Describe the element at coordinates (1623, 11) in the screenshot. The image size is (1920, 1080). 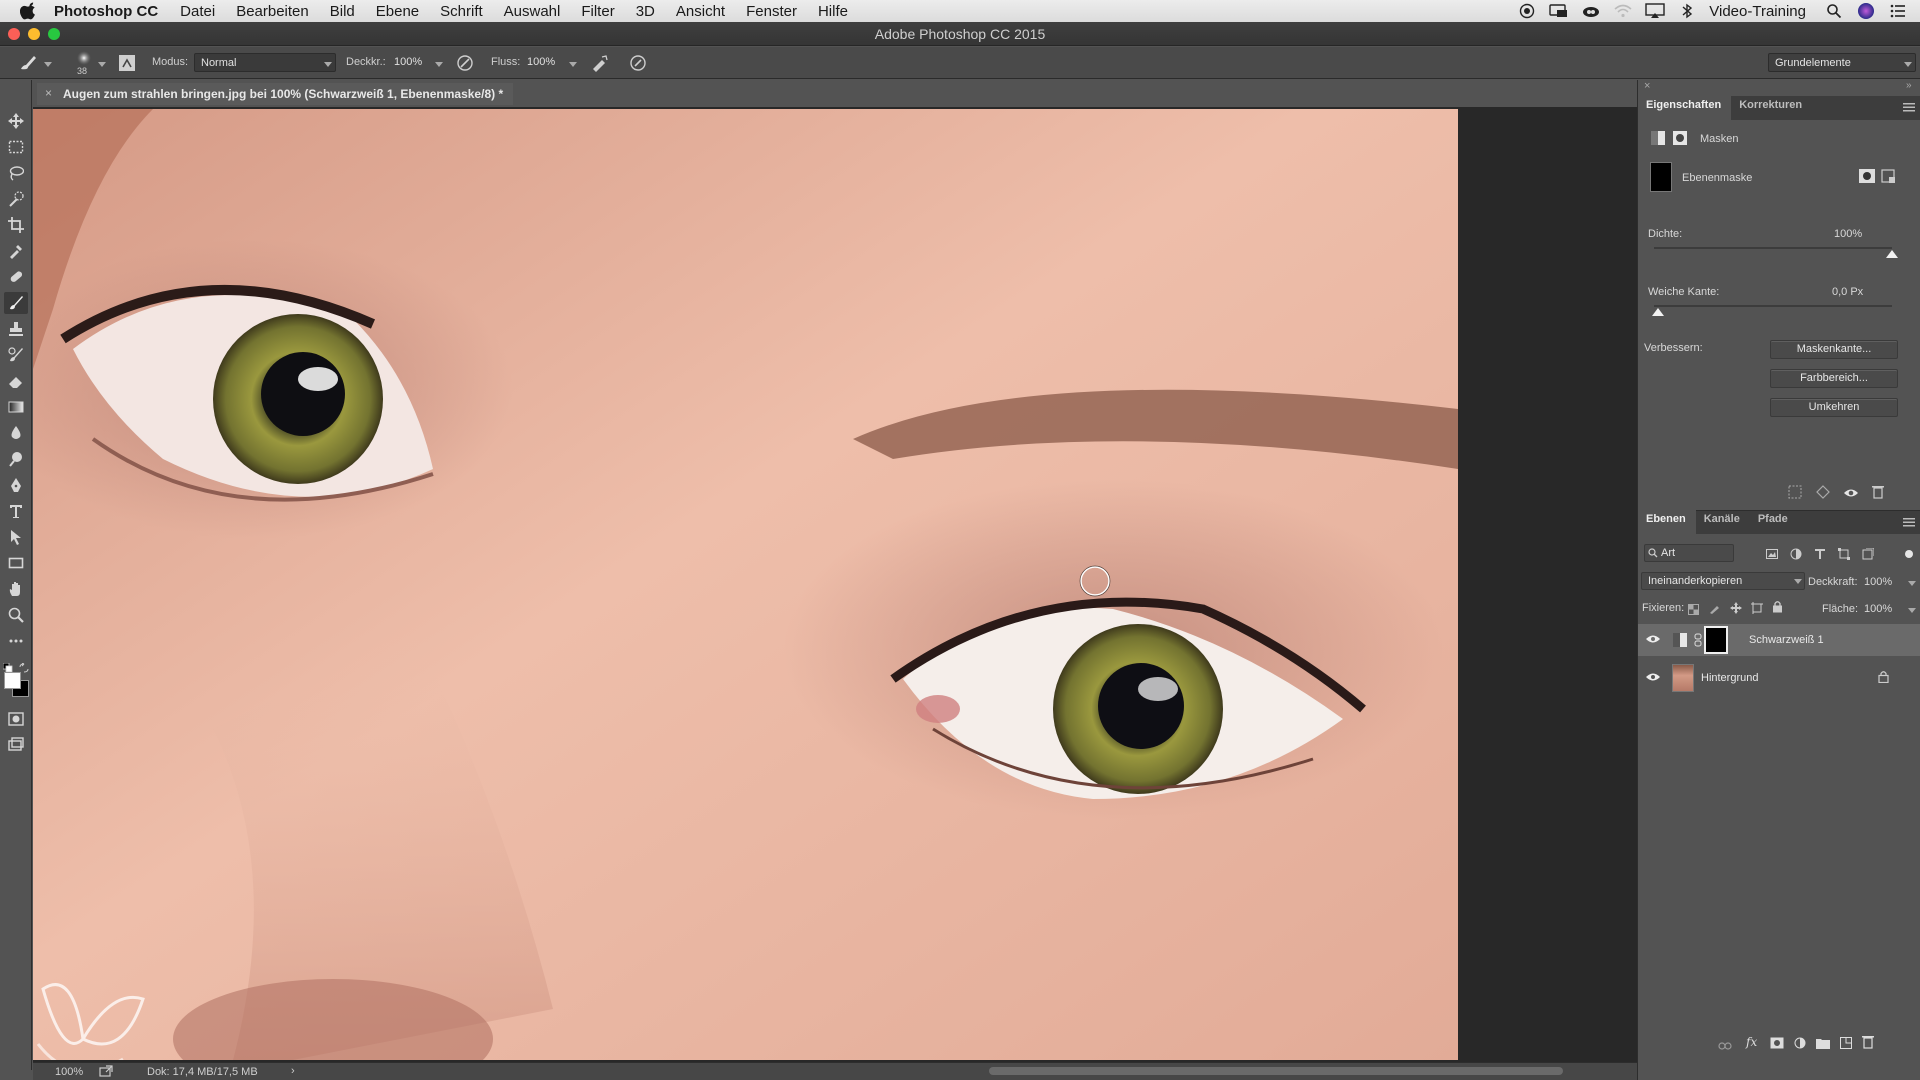
I see `wifi-icon` at that location.